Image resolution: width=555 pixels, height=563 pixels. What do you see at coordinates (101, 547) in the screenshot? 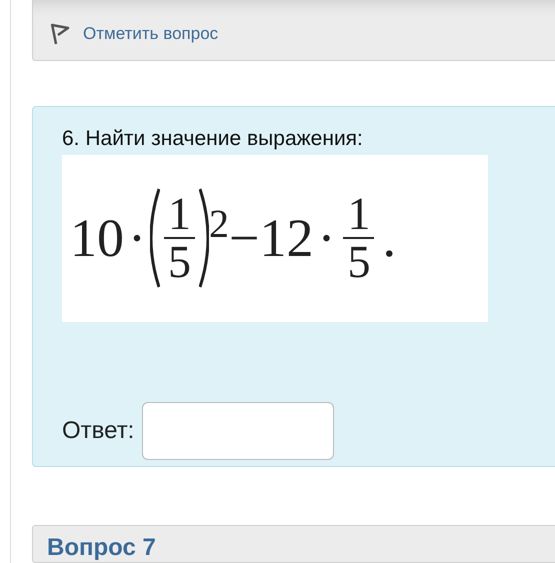
I see `question-number: Вопрос 7` at bounding box center [101, 547].